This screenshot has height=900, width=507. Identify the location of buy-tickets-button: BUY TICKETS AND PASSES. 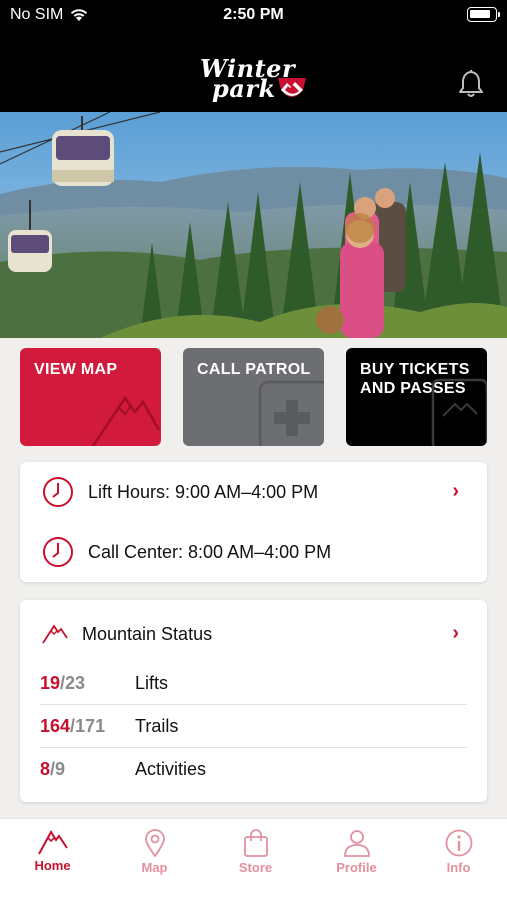
(416, 397).